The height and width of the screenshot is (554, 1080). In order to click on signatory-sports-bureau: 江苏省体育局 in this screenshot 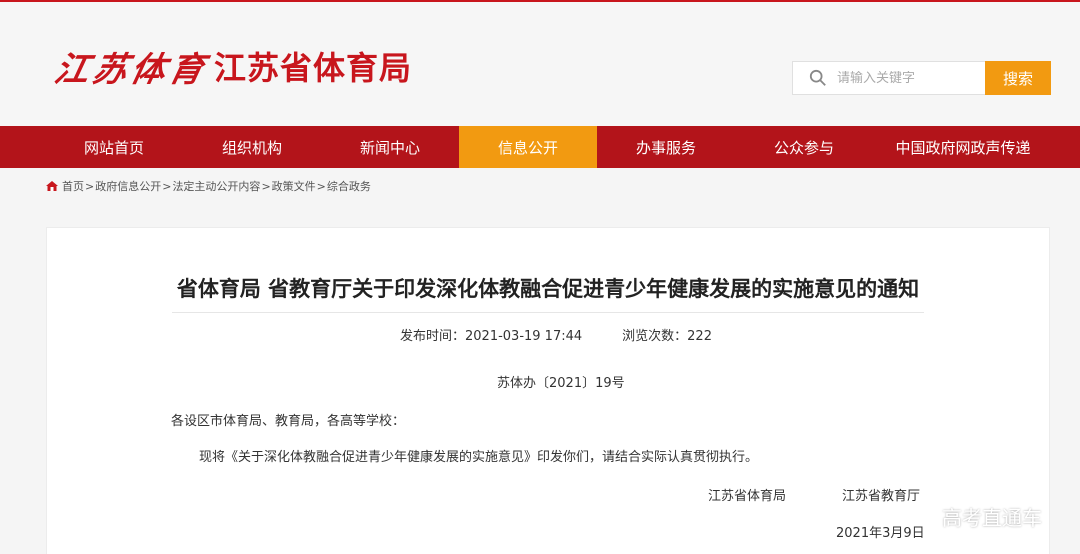, I will do `click(747, 496)`.